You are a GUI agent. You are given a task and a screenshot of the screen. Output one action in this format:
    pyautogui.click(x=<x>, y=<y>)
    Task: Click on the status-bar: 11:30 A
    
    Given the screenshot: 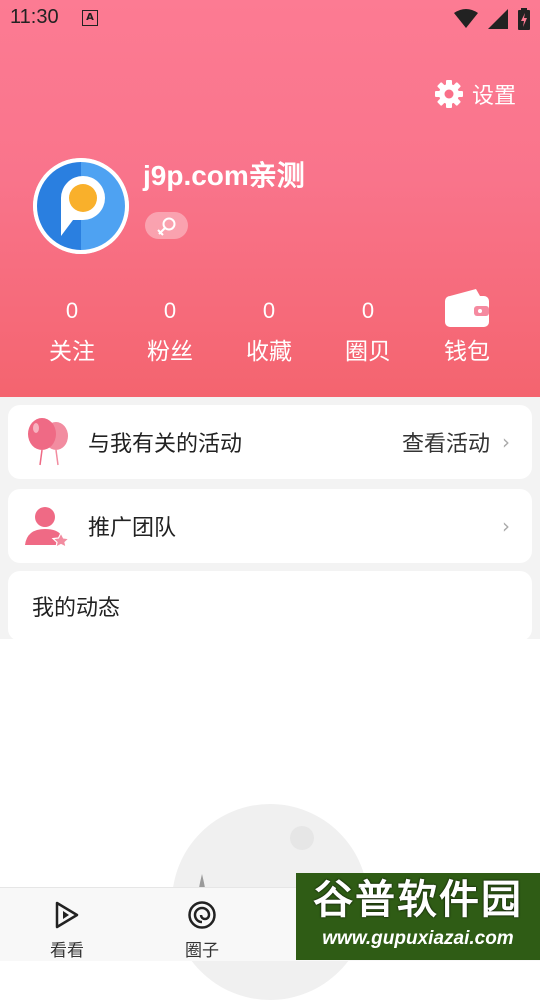 What is the action you would take?
    pyautogui.click(x=270, y=18)
    